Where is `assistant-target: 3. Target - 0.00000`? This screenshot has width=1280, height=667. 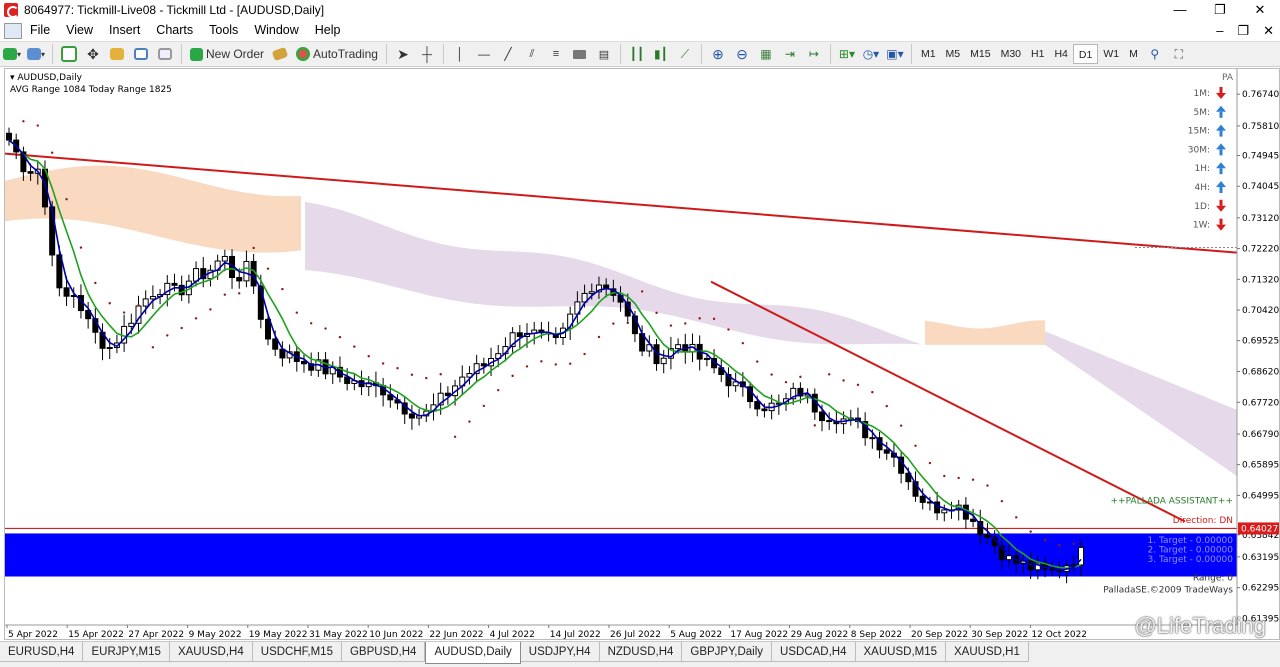
assistant-target: 3. Target - 0.00000 is located at coordinates (1191, 560).